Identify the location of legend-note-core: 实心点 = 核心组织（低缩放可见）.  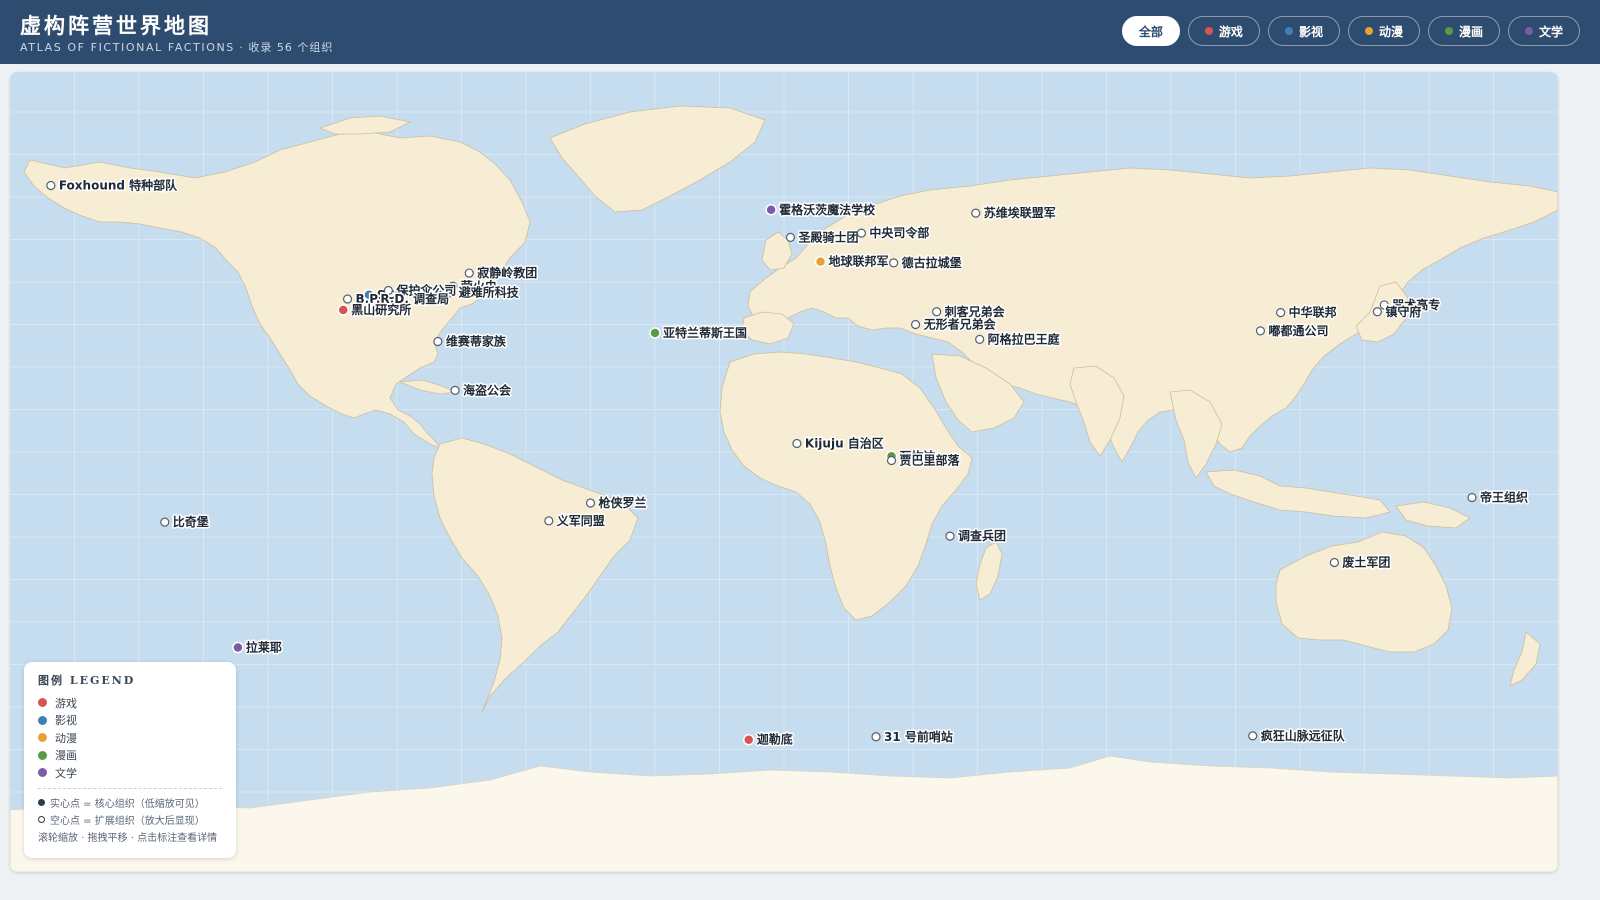
(130, 802).